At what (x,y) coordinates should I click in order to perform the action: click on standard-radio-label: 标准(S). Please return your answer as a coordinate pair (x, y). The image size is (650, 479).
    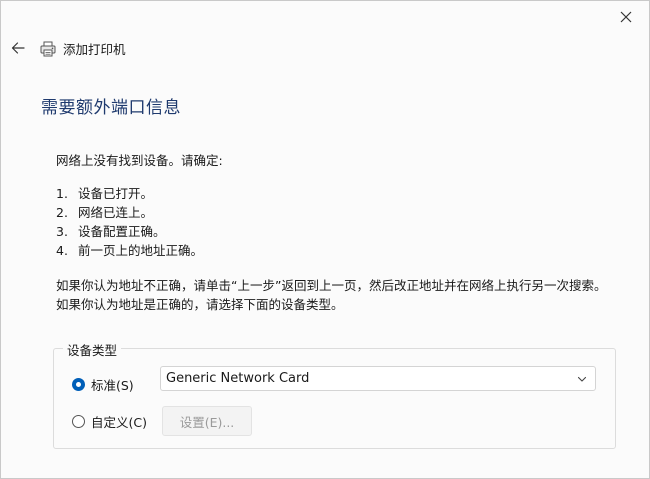
    Looking at the image, I should click on (112, 384).